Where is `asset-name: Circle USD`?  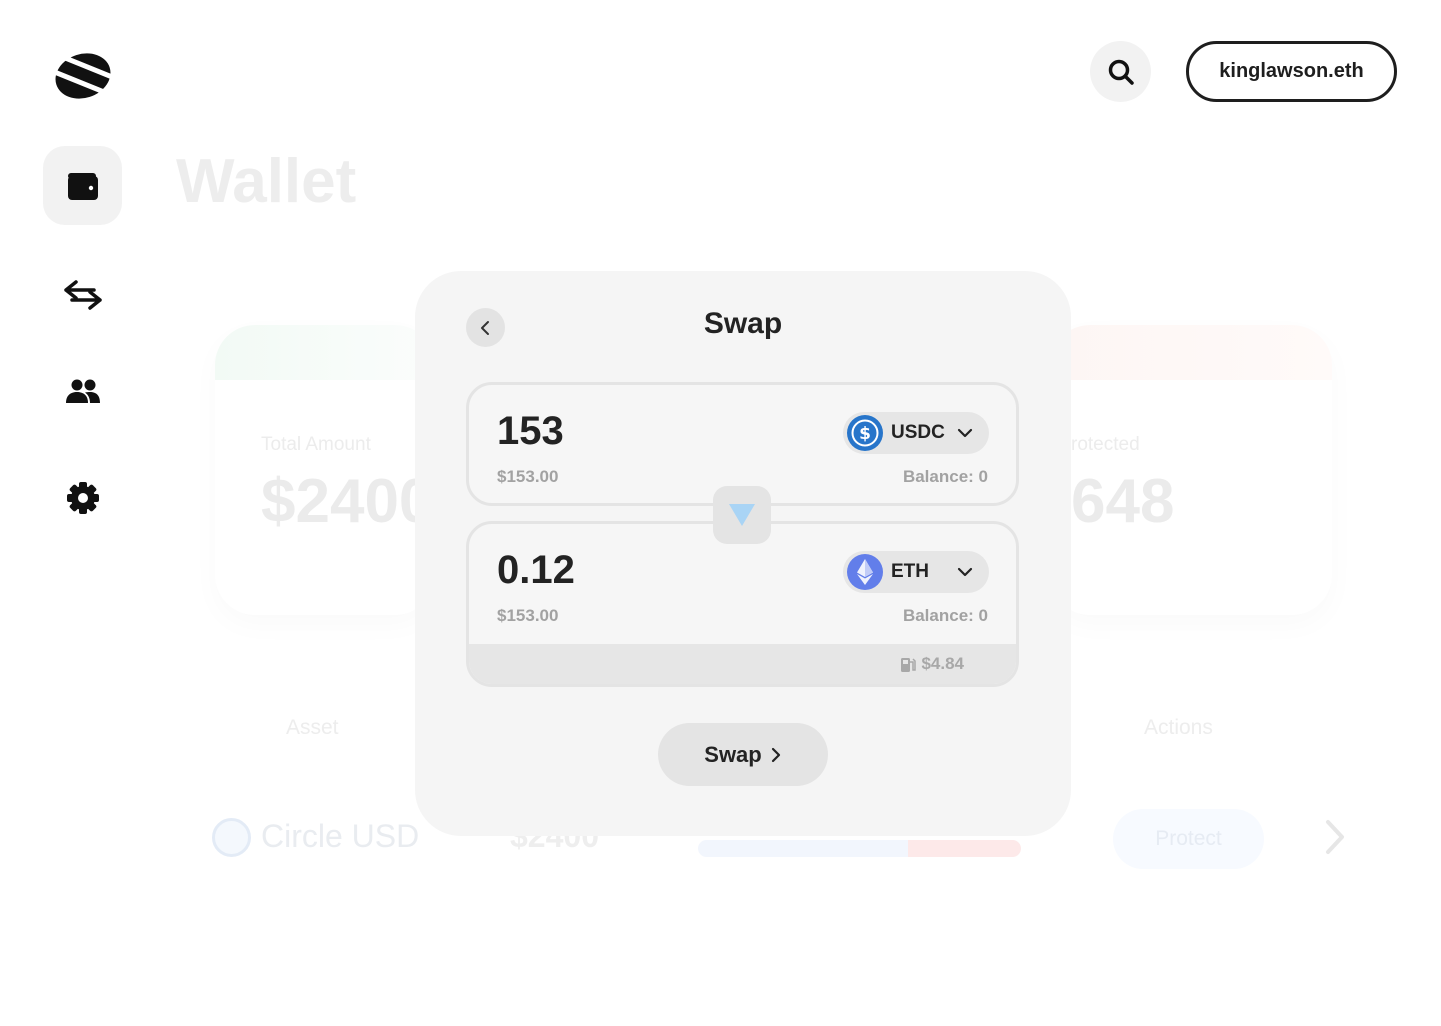 asset-name: Circle USD is located at coordinates (340, 836).